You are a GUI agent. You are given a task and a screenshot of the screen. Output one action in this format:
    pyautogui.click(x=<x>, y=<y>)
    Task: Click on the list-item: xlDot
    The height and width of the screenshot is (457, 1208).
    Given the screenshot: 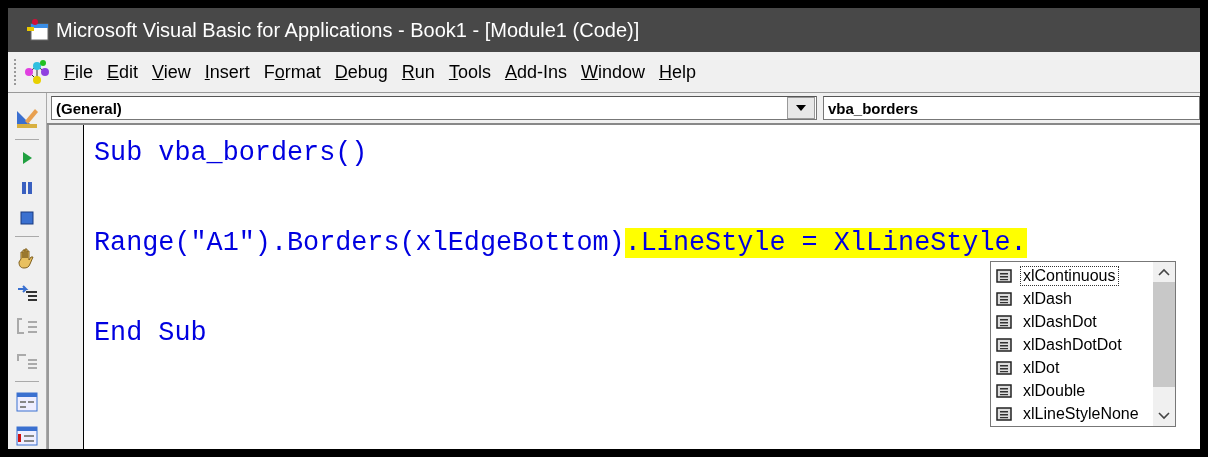 What is the action you would take?
    pyautogui.click(x=1041, y=367)
    